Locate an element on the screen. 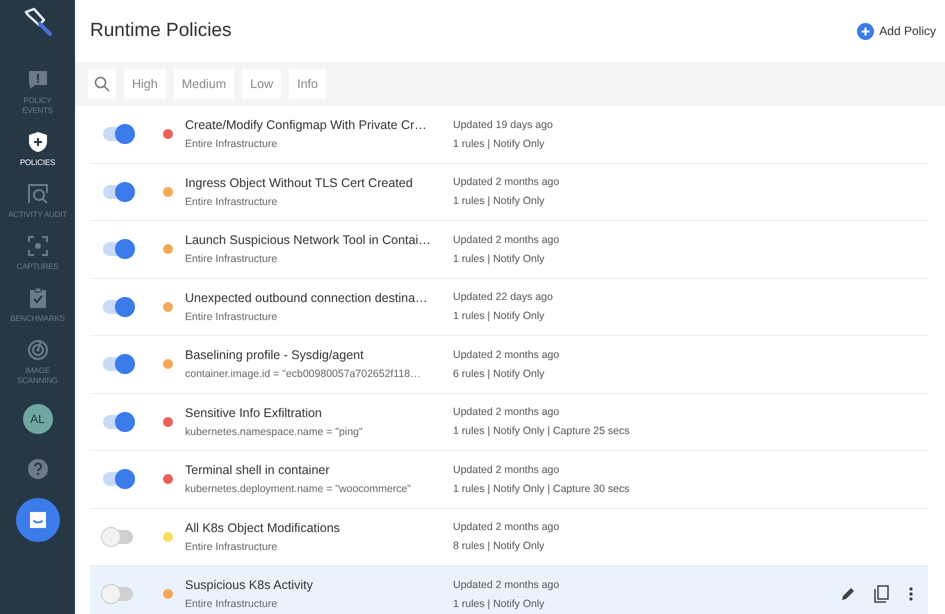  policy-title: Suspicious K8s Activity is located at coordinates (249, 585).